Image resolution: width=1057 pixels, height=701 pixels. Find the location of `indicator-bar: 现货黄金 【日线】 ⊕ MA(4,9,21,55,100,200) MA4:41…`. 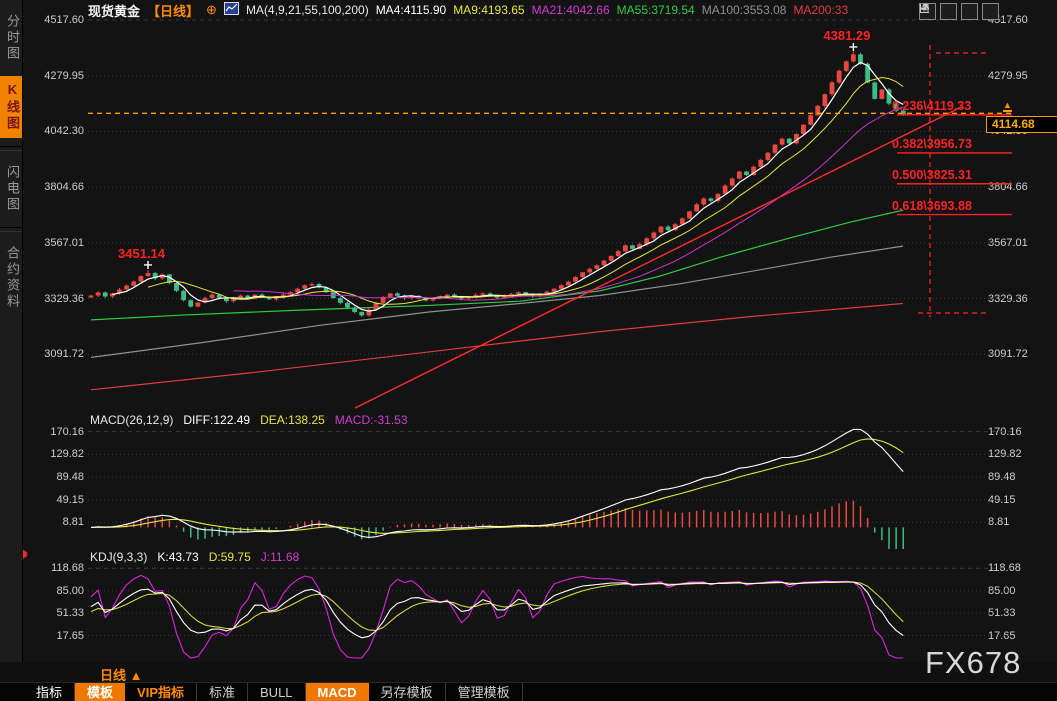

indicator-bar: 现货黄金 【日线】 ⊕ MA(4,9,21,55,100,200) MA4:41… is located at coordinates (469, 10).